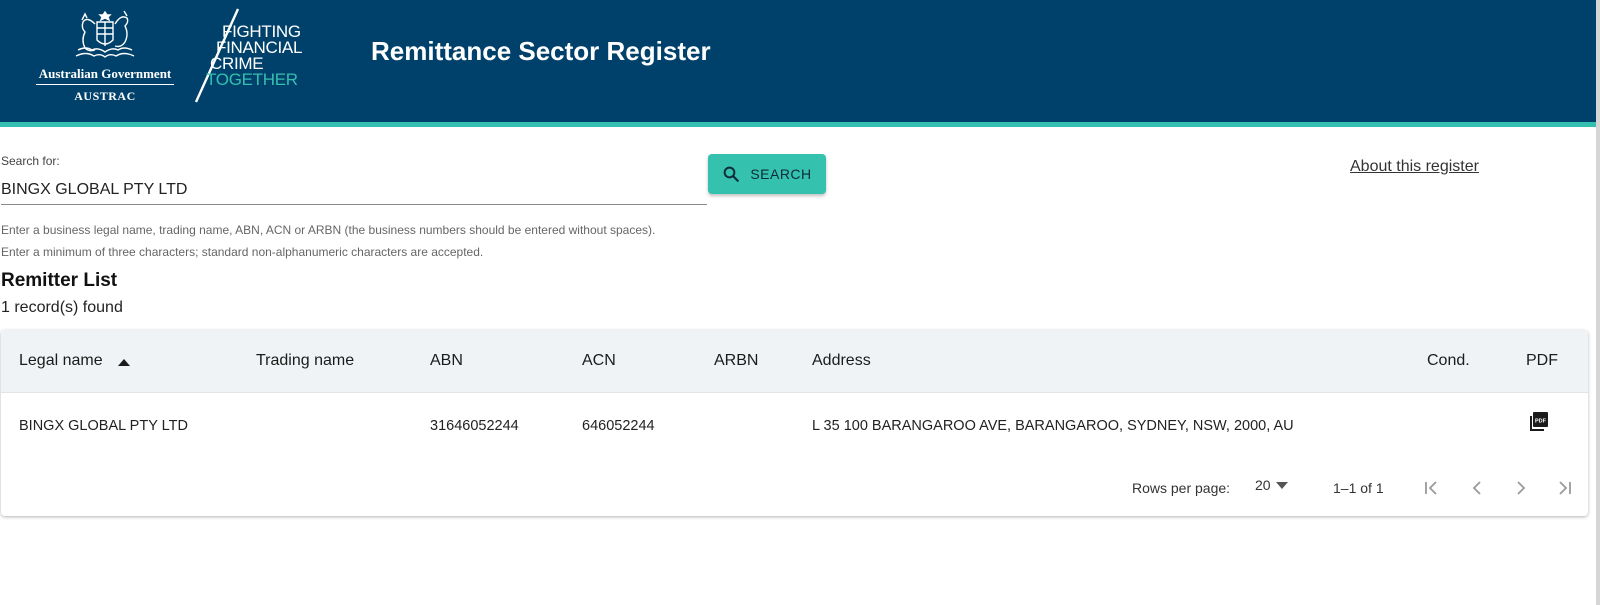 This screenshot has width=1600, height=605. I want to click on sort-ascending-icon, so click(124, 362).